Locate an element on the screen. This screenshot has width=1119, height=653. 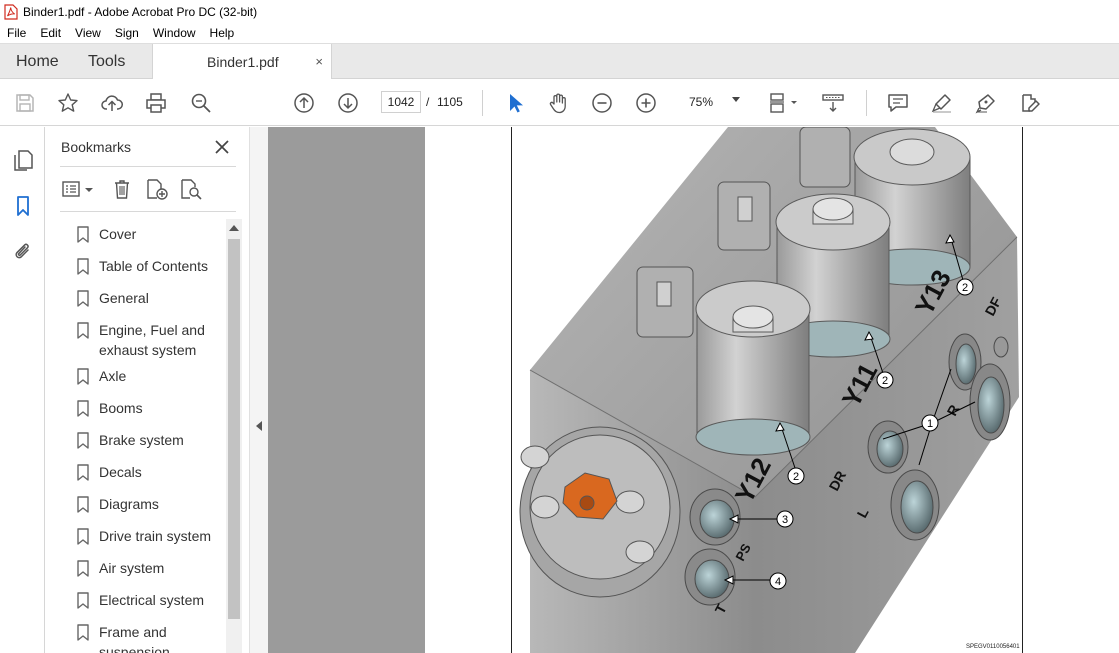
bookmark-label: Electrical system is located at coordinates (152, 600).